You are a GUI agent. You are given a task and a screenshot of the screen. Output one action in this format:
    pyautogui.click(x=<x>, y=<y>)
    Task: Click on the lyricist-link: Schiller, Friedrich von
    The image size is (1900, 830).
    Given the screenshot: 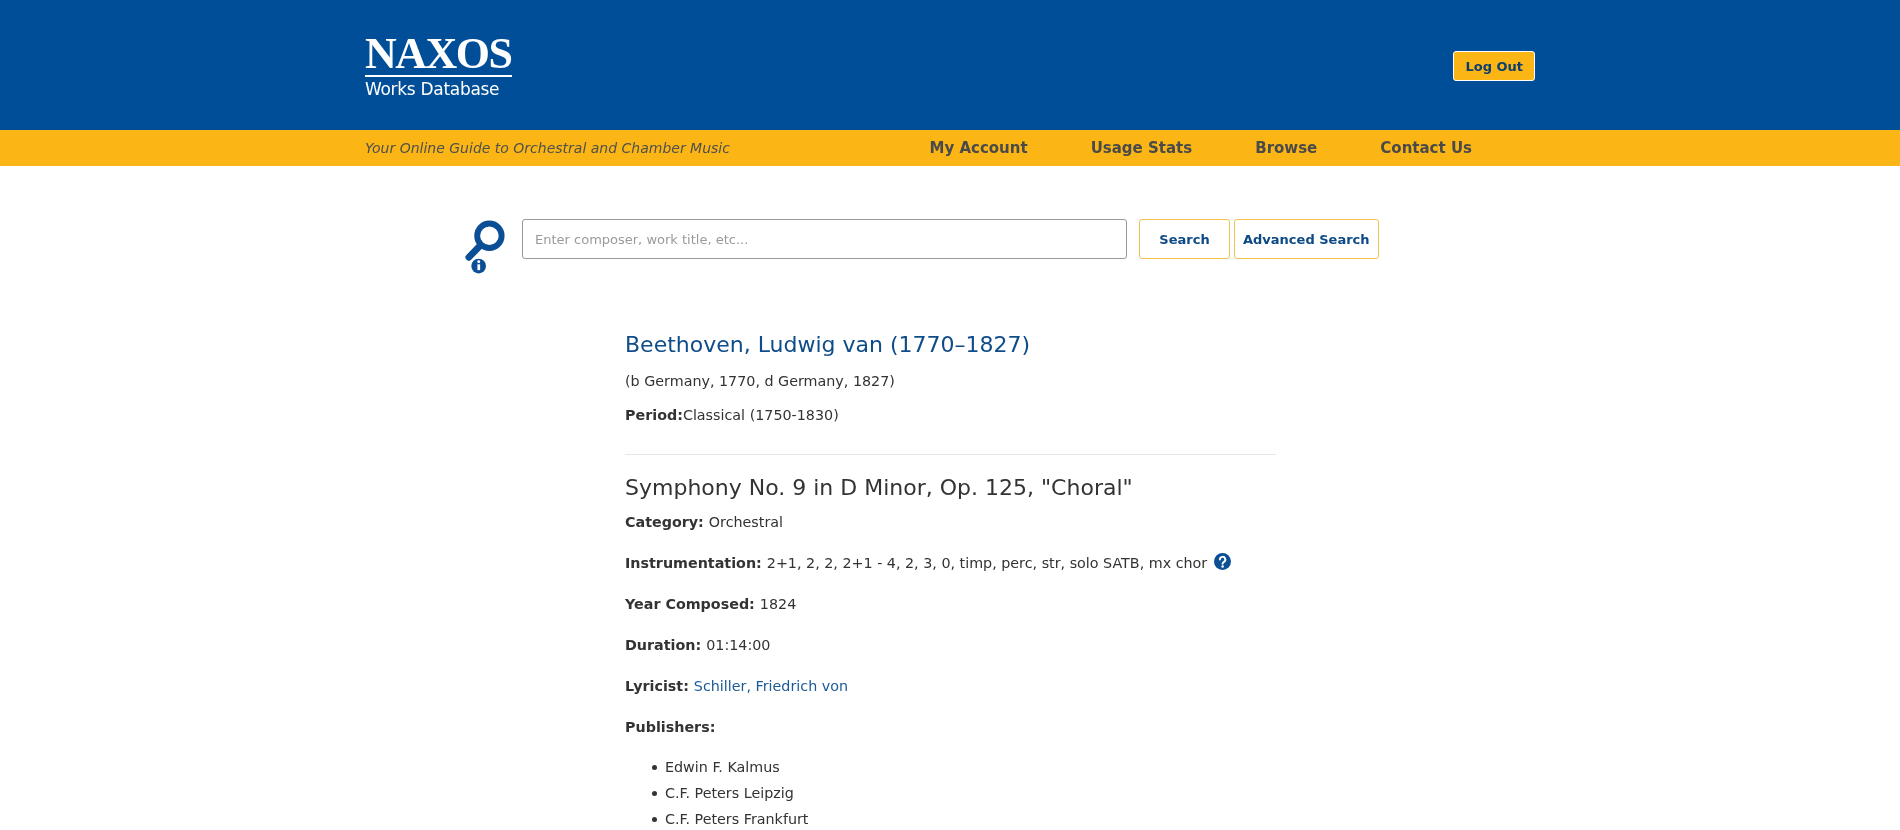 What is the action you would take?
    pyautogui.click(x=771, y=686)
    